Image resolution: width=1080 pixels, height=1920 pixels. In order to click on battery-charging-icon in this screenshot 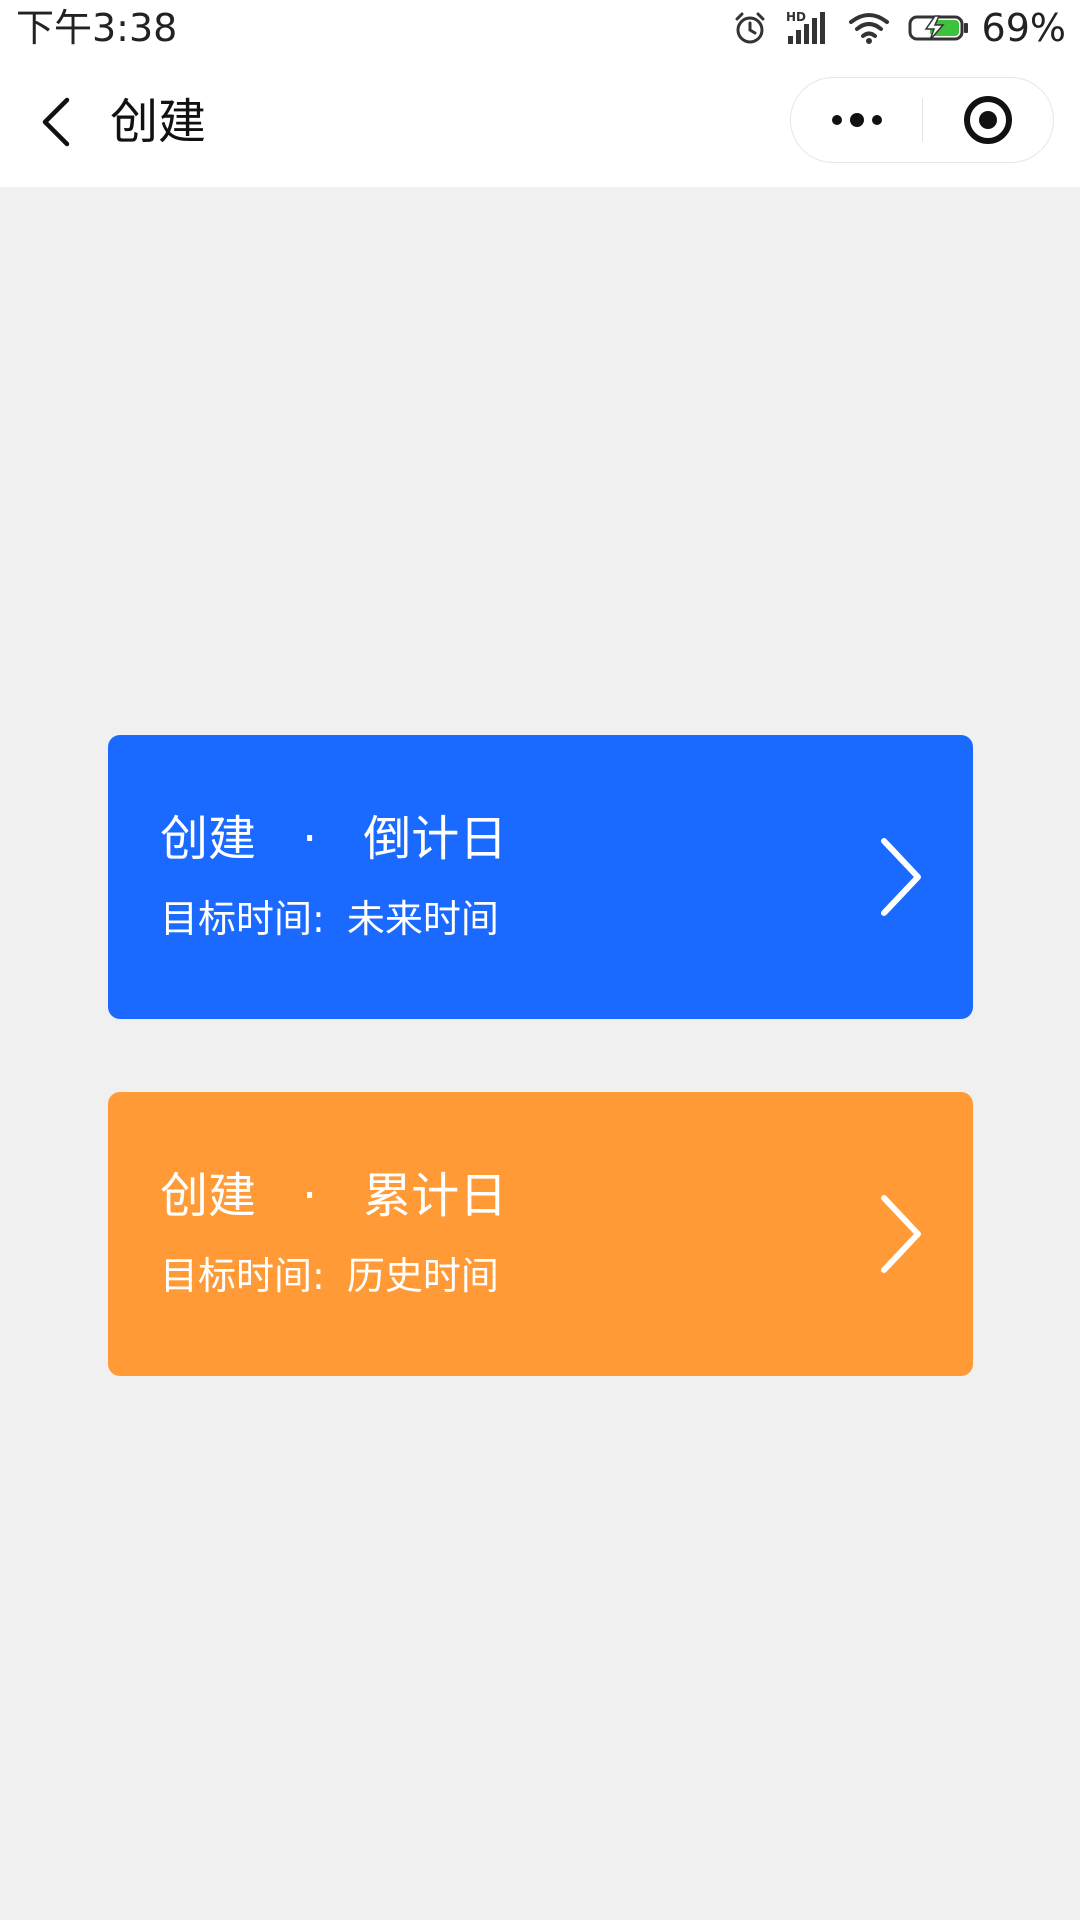, I will do `click(939, 28)`.